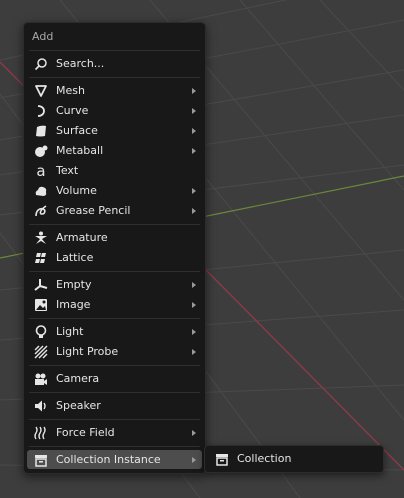 The height and width of the screenshot is (498, 404). Describe the element at coordinates (41, 433) in the screenshot. I see `force-field-icon` at that location.